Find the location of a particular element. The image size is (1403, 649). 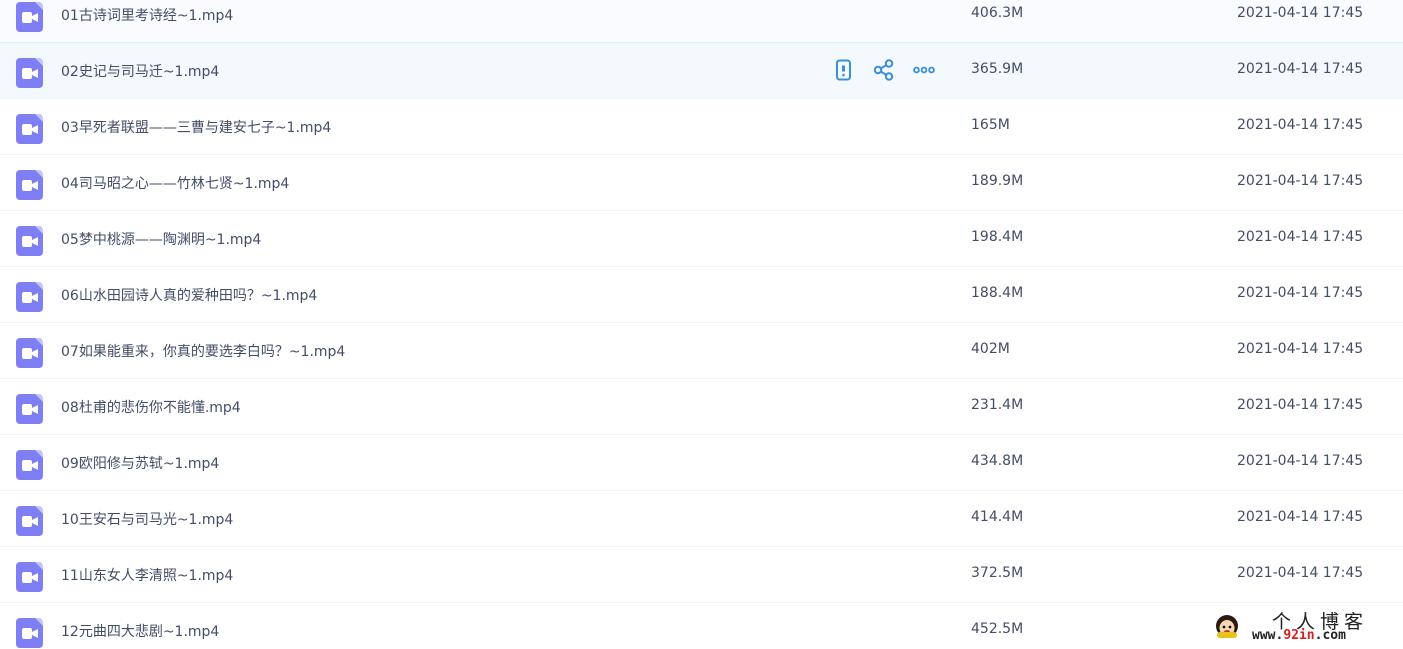

file-row: 12元曲四大悲剧~1.mp4 452.5M is located at coordinates (701, 626).